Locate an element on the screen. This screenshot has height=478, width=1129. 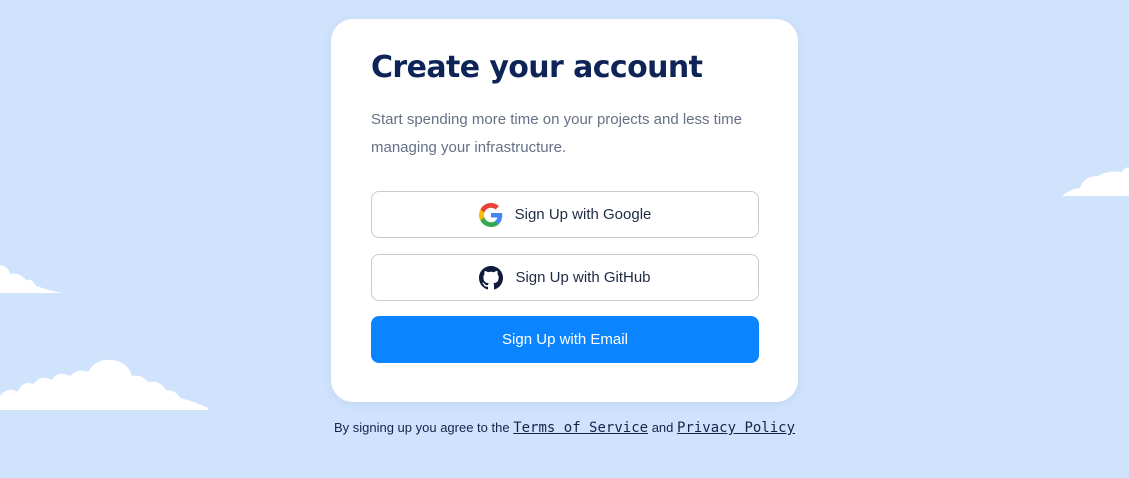
cloud-left-bottom is located at coordinates (104, 384).